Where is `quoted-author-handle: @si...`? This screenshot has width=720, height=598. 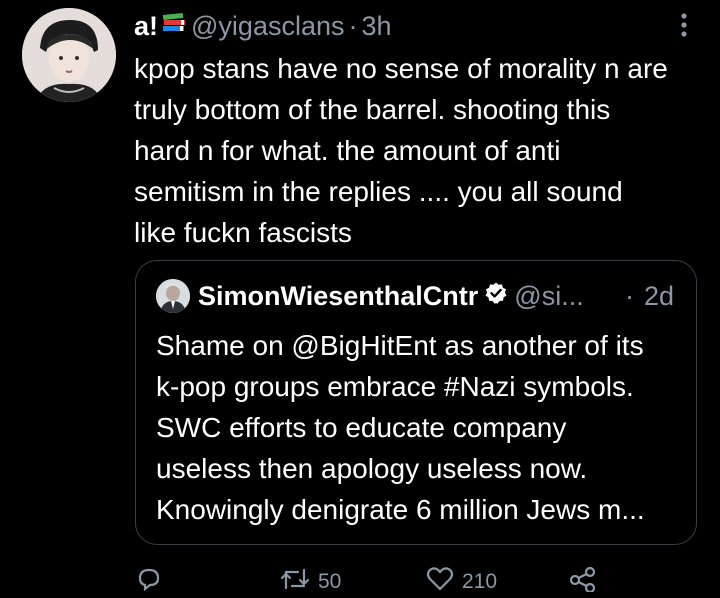 quoted-author-handle: @si... is located at coordinates (549, 295).